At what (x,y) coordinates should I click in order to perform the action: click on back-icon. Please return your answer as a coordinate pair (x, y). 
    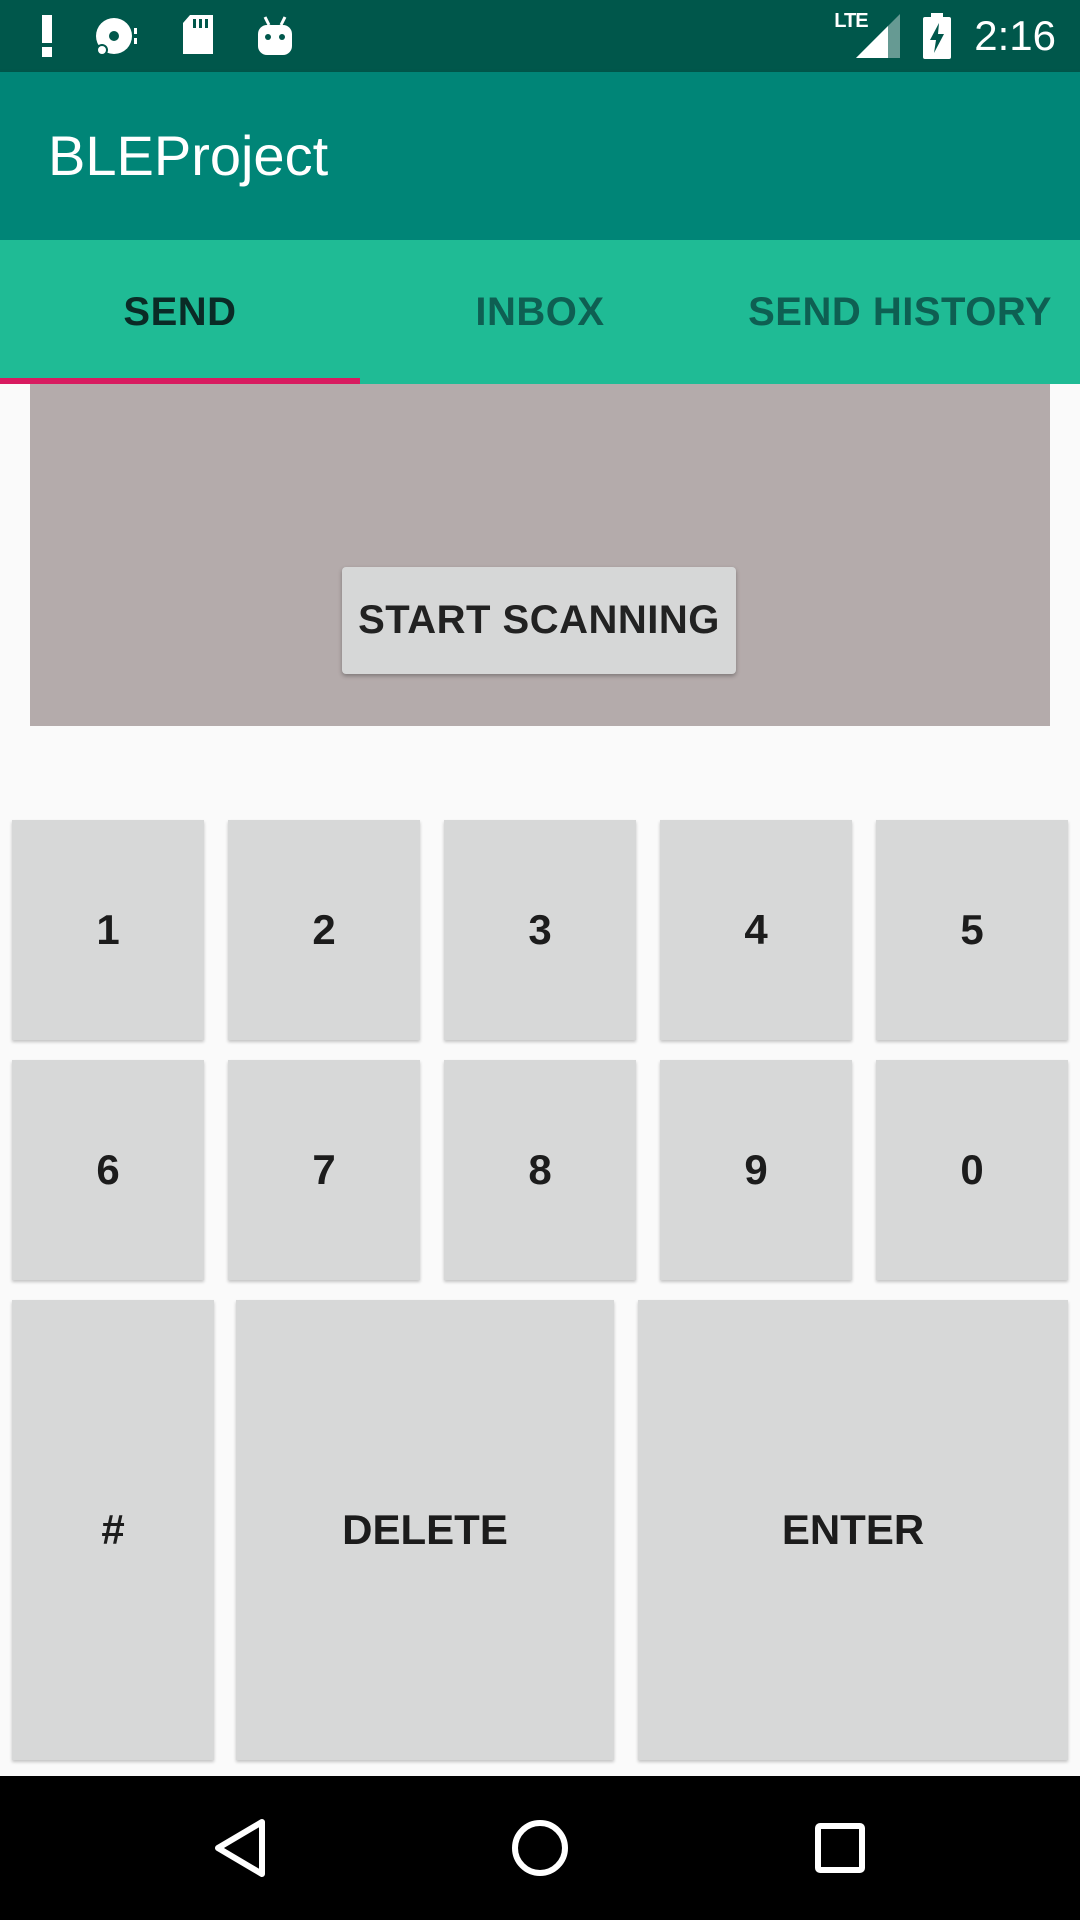
    Looking at the image, I should click on (240, 1848).